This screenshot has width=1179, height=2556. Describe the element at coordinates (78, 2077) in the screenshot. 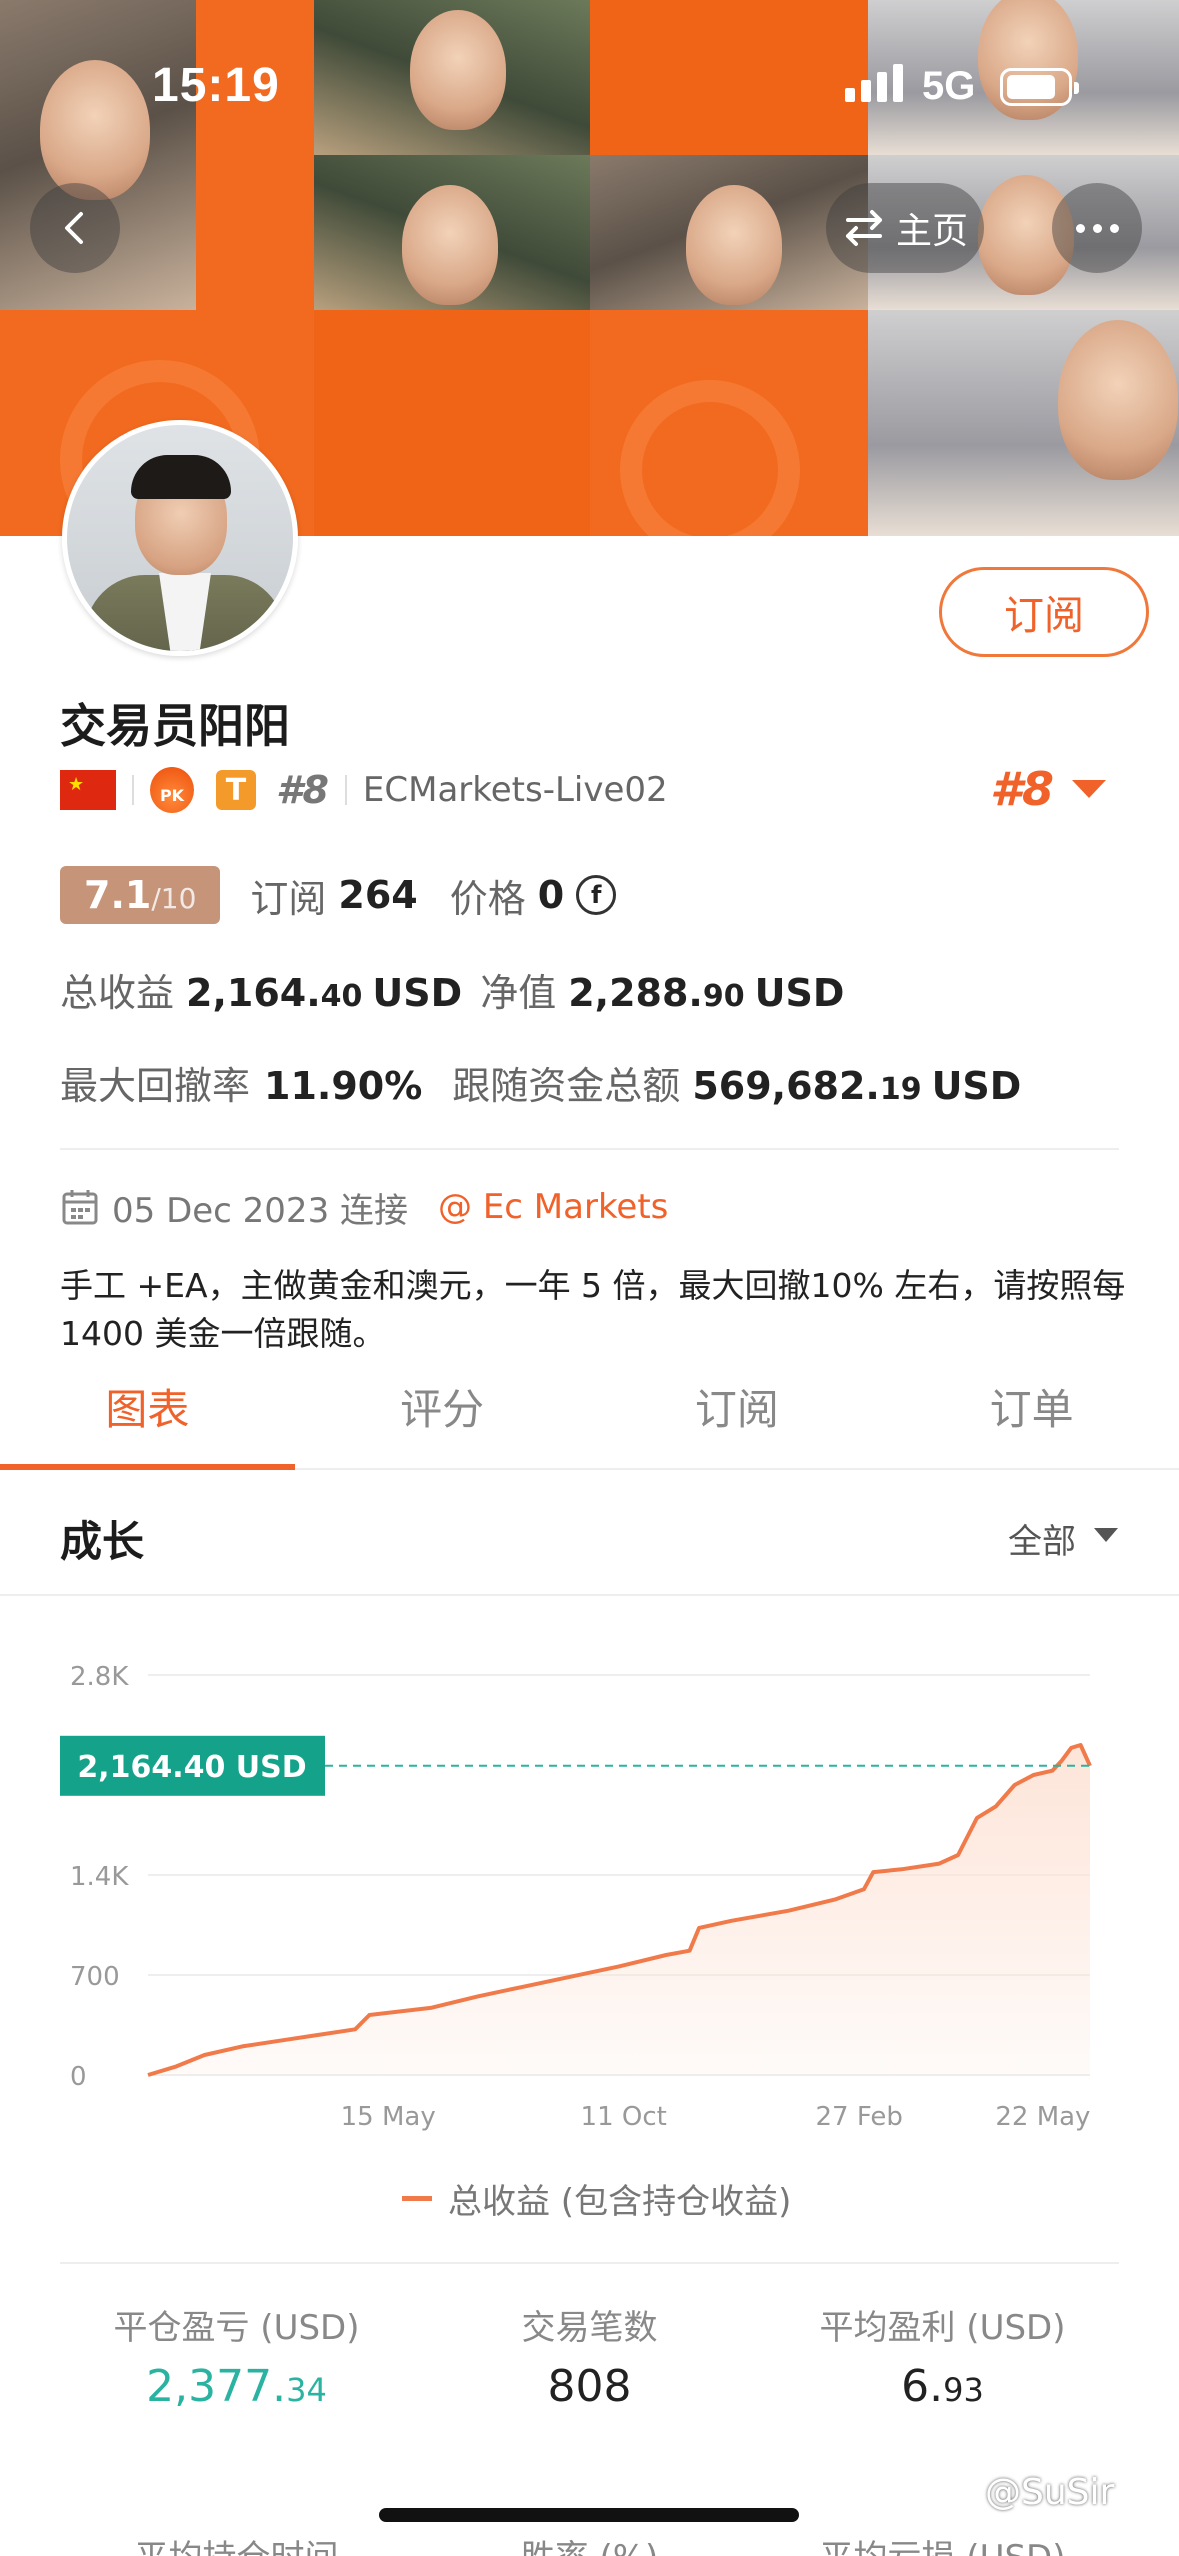

I see `y-tick-label: 0` at that location.